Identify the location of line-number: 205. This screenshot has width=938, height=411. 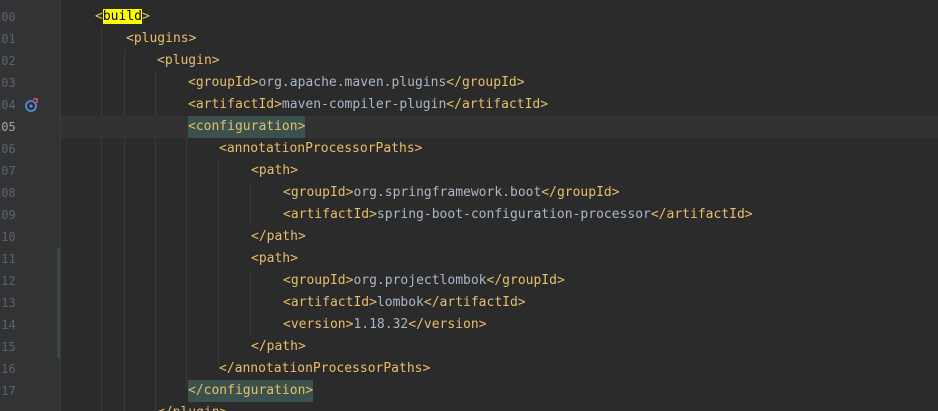
(8, 127).